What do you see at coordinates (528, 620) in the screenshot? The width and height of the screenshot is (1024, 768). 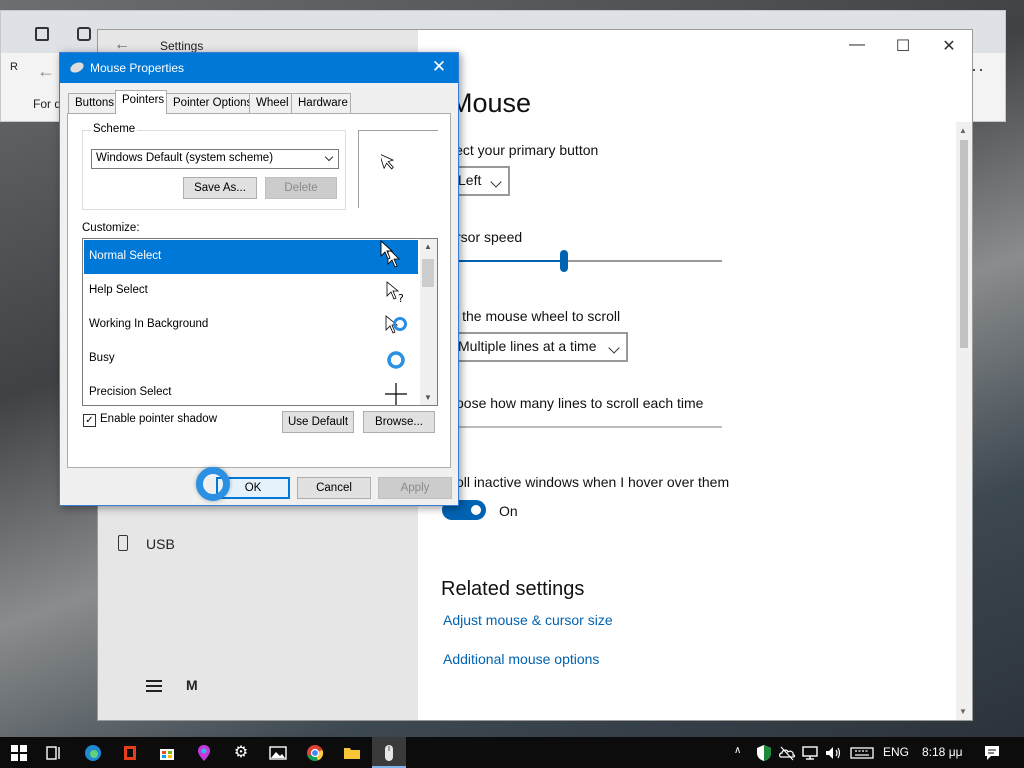 I see `adjust-mouse-cursor-size-link: Adjust mouse & cursor size` at bounding box center [528, 620].